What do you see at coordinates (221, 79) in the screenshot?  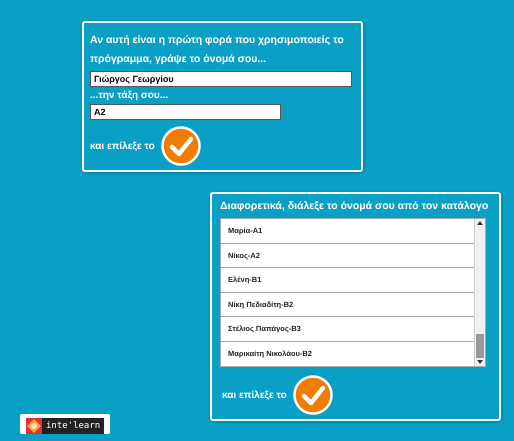 I see `name-field: Γιώργος Γεωργίου` at bounding box center [221, 79].